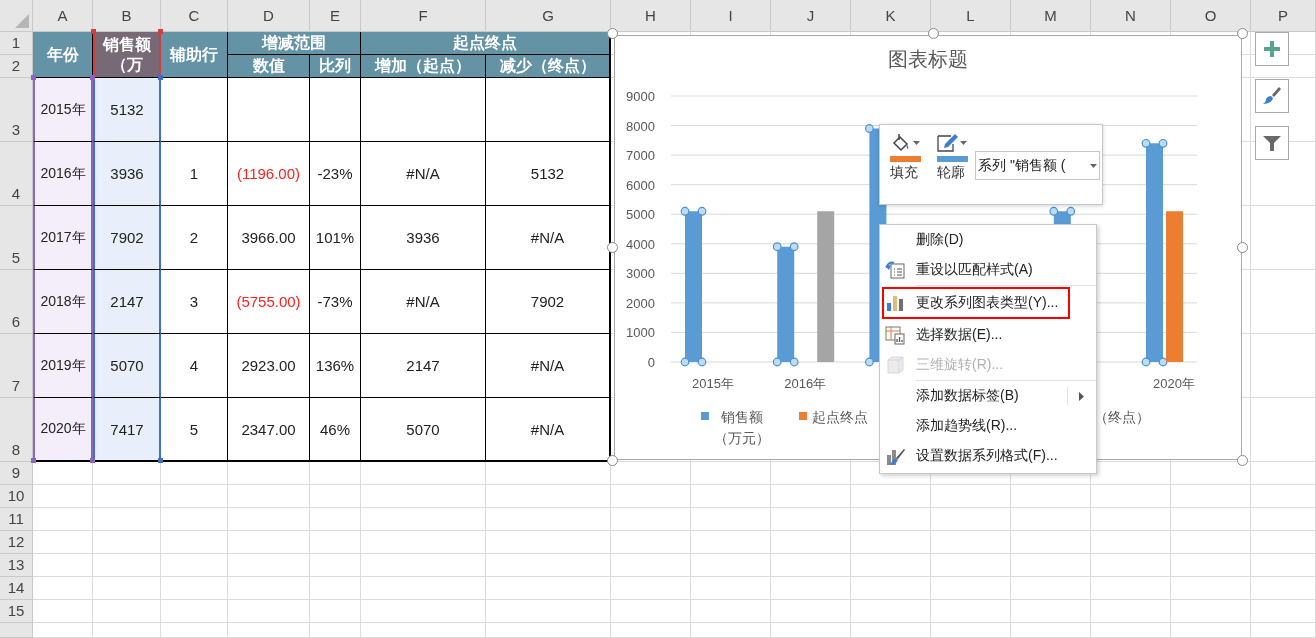  What do you see at coordinates (805, 383) in the screenshot?
I see `axis-label: 2016年` at bounding box center [805, 383].